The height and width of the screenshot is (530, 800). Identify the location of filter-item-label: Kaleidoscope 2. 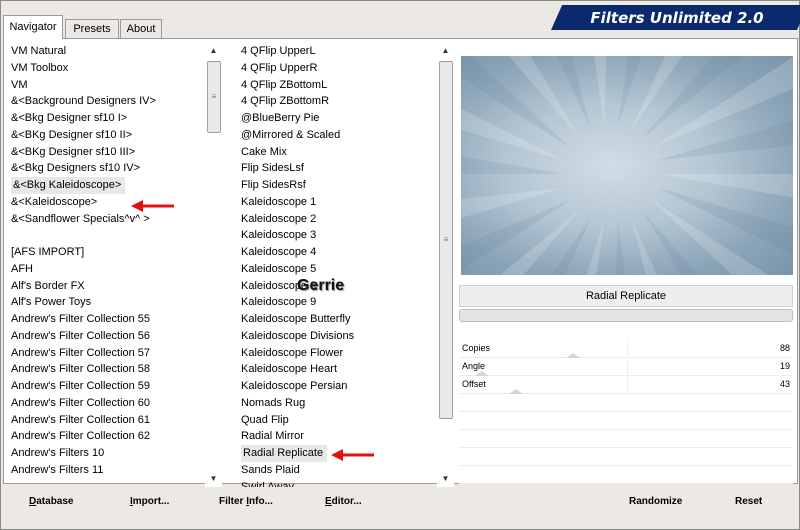
(279, 218).